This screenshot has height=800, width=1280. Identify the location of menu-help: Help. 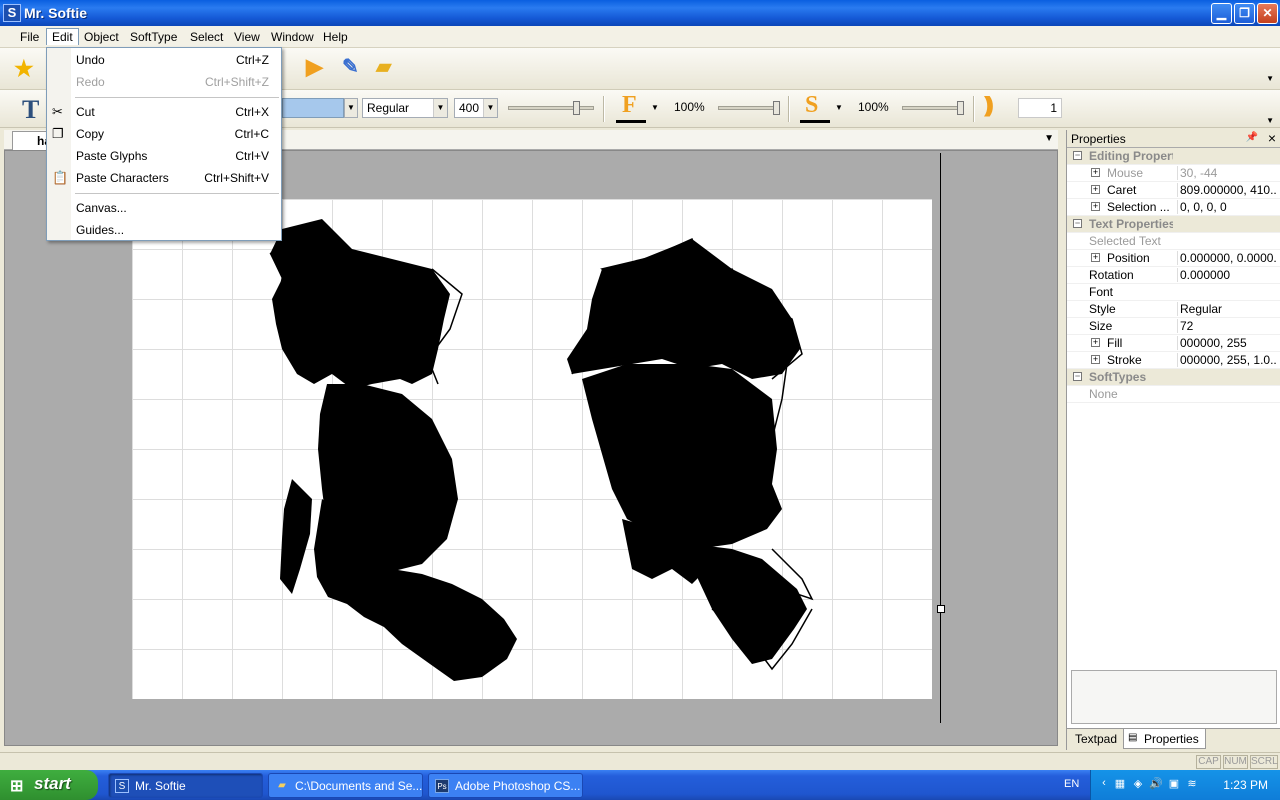
(335, 37).